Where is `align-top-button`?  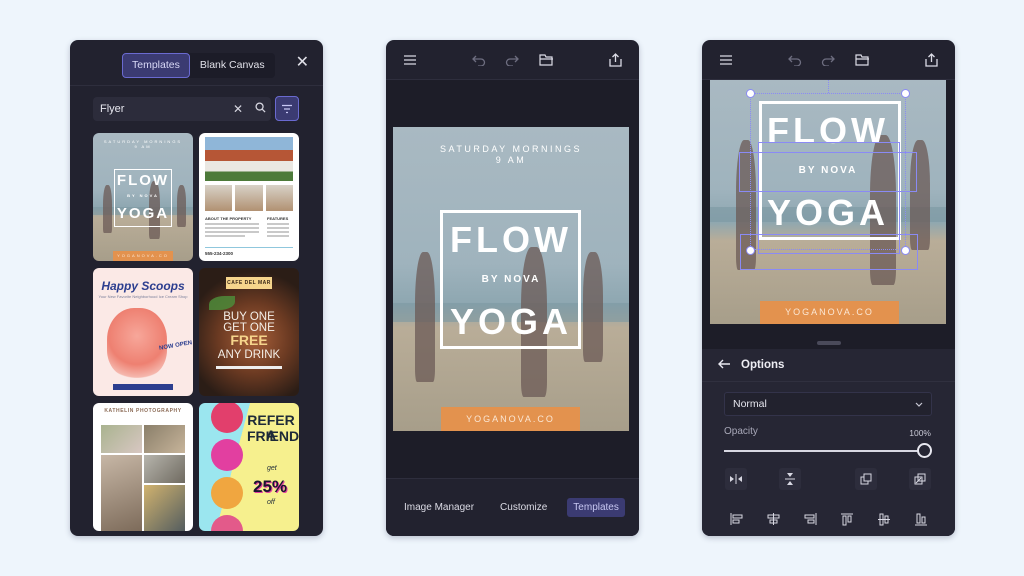 align-top-button is located at coordinates (847, 519).